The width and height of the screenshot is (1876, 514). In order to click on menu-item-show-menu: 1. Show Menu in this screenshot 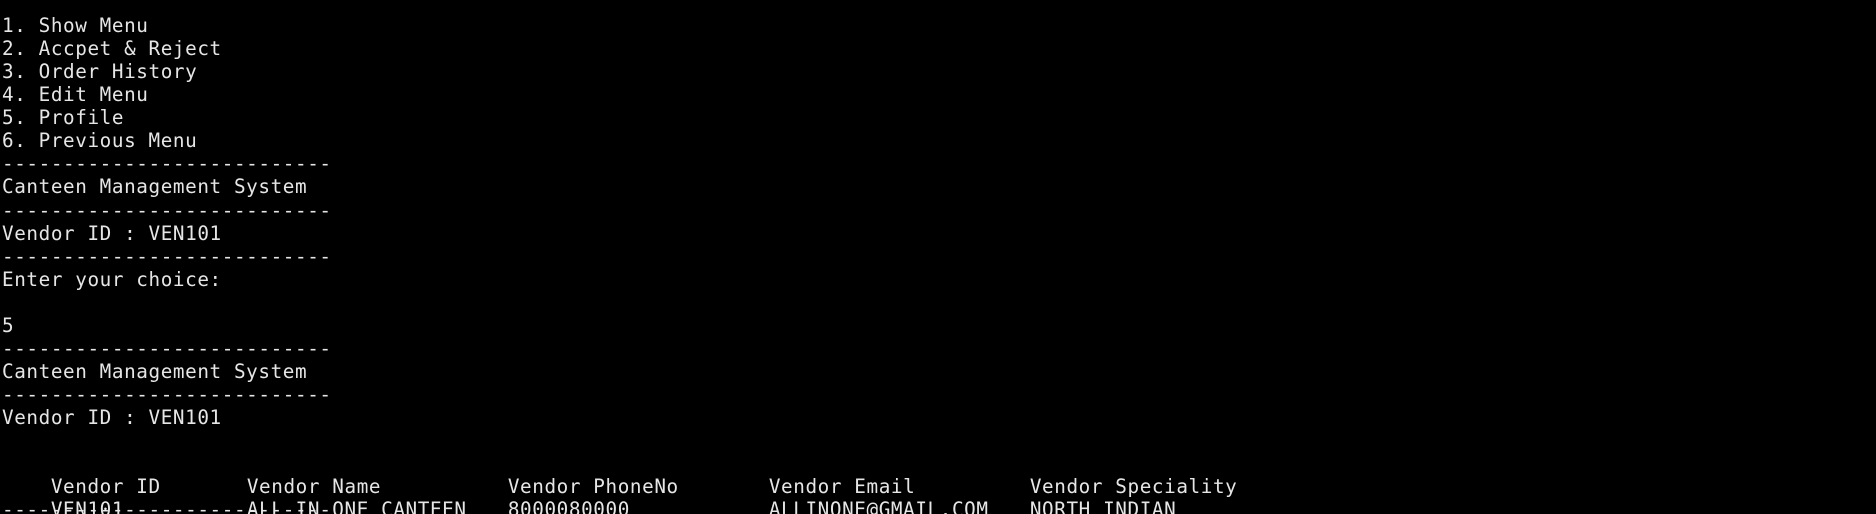, I will do `click(75, 25)`.